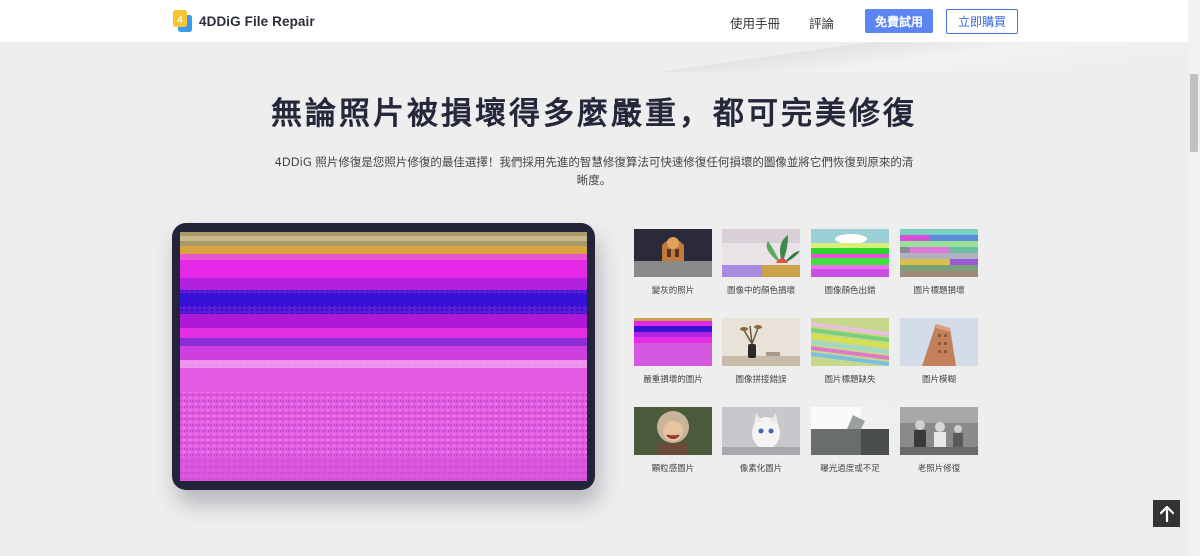 The height and width of the screenshot is (556, 1200). I want to click on 4ddig-logo-icon: 4, so click(182, 21).